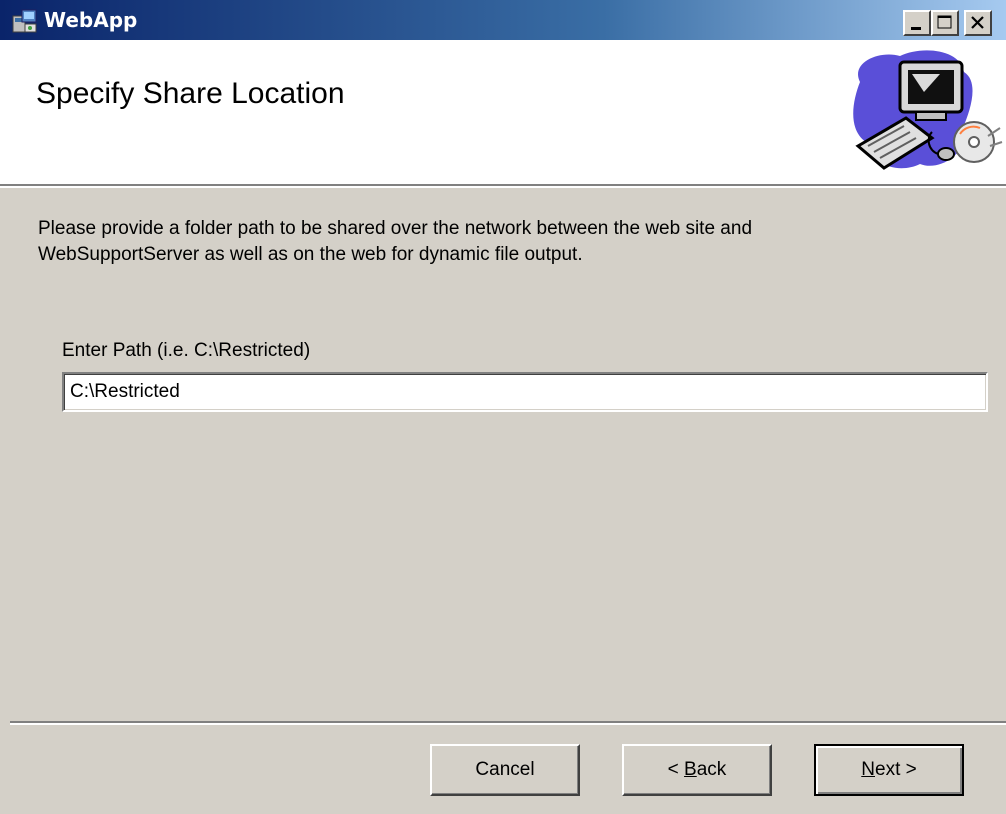 This screenshot has height=814, width=1006. What do you see at coordinates (503, 186) in the screenshot?
I see `banner-separator` at bounding box center [503, 186].